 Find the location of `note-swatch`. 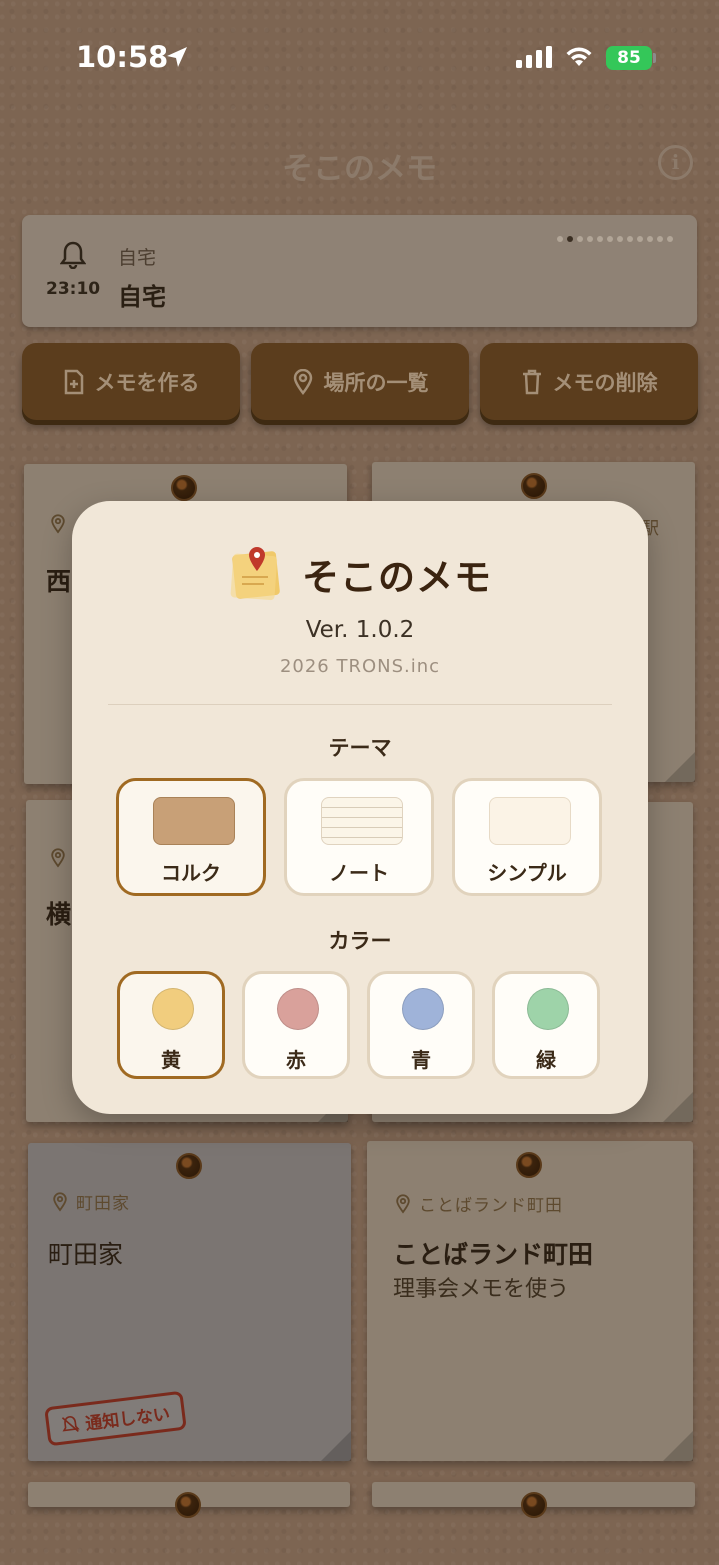

note-swatch is located at coordinates (362, 821).